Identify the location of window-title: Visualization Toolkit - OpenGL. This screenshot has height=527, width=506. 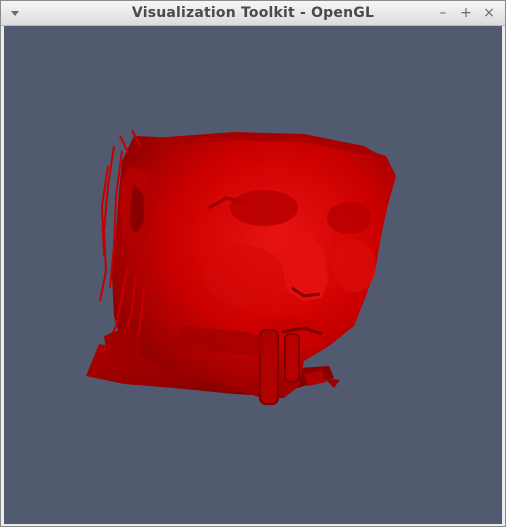
(253, 13).